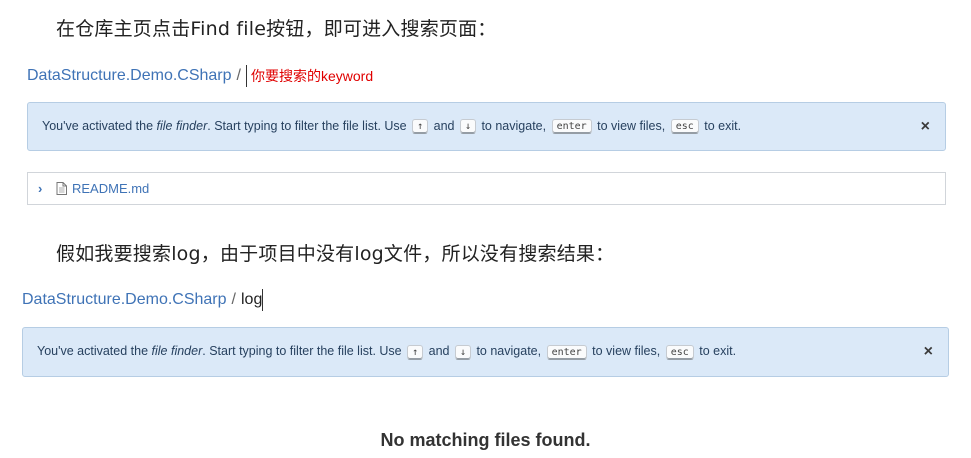 Image resolution: width=971 pixels, height=458 pixels. What do you see at coordinates (61, 188) in the screenshot?
I see `file-icon` at bounding box center [61, 188].